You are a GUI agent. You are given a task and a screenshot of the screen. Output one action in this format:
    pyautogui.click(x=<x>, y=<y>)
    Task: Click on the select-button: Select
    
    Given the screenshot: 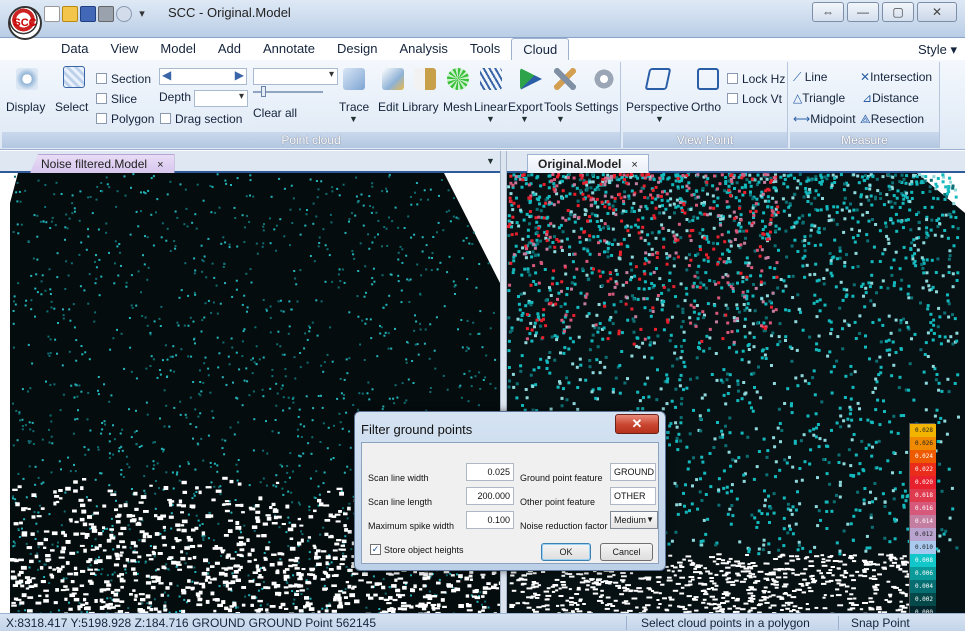 What is the action you would take?
    pyautogui.click(x=71, y=107)
    